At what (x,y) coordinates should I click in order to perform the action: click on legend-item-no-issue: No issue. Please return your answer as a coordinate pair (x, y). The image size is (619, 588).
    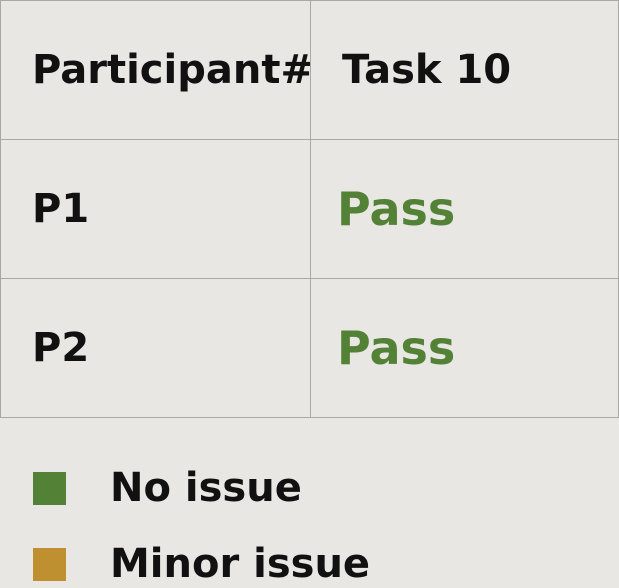
    Looking at the image, I should click on (326, 488).